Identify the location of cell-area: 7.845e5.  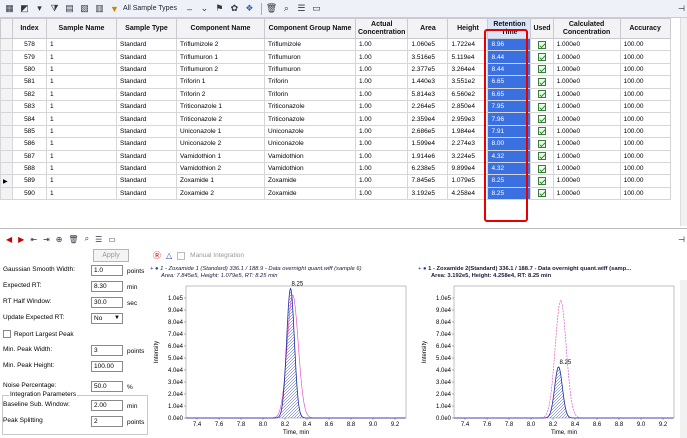
(428, 181).